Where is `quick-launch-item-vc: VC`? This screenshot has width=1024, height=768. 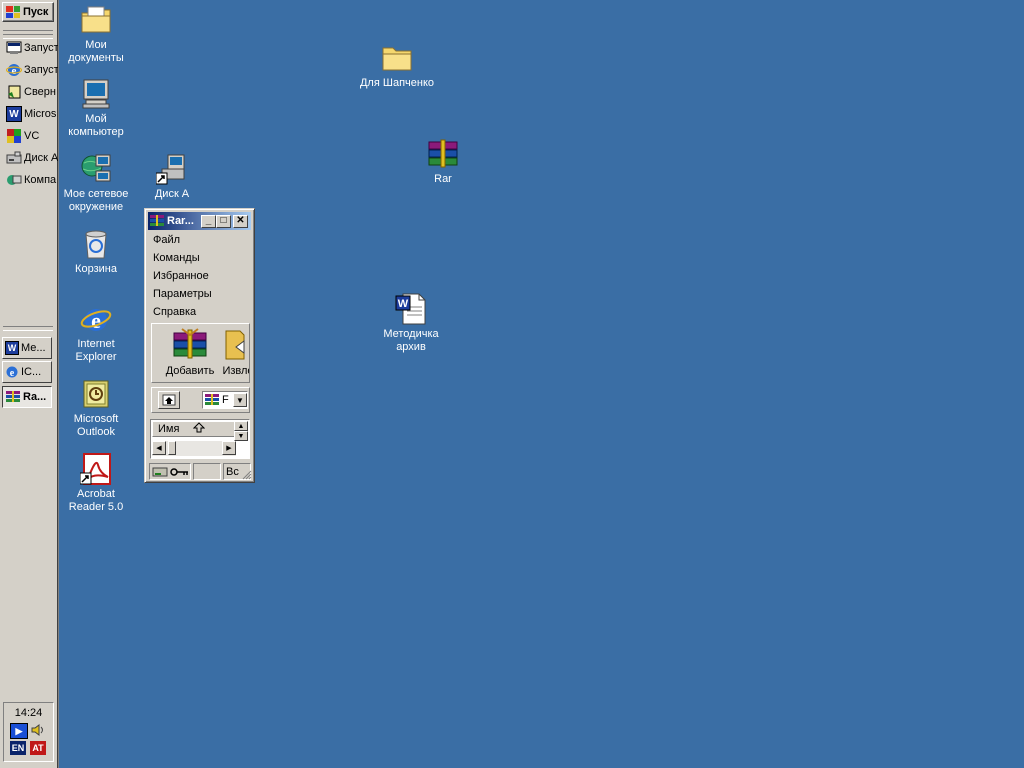
quick-launch-item-vc: VC is located at coordinates (32, 136).